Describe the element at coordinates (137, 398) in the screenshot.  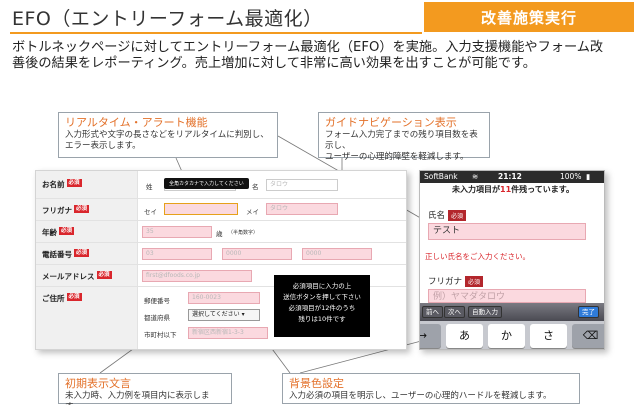
I see `callout-desc: 未入力時、入力例を項目内に表示します。` at that location.